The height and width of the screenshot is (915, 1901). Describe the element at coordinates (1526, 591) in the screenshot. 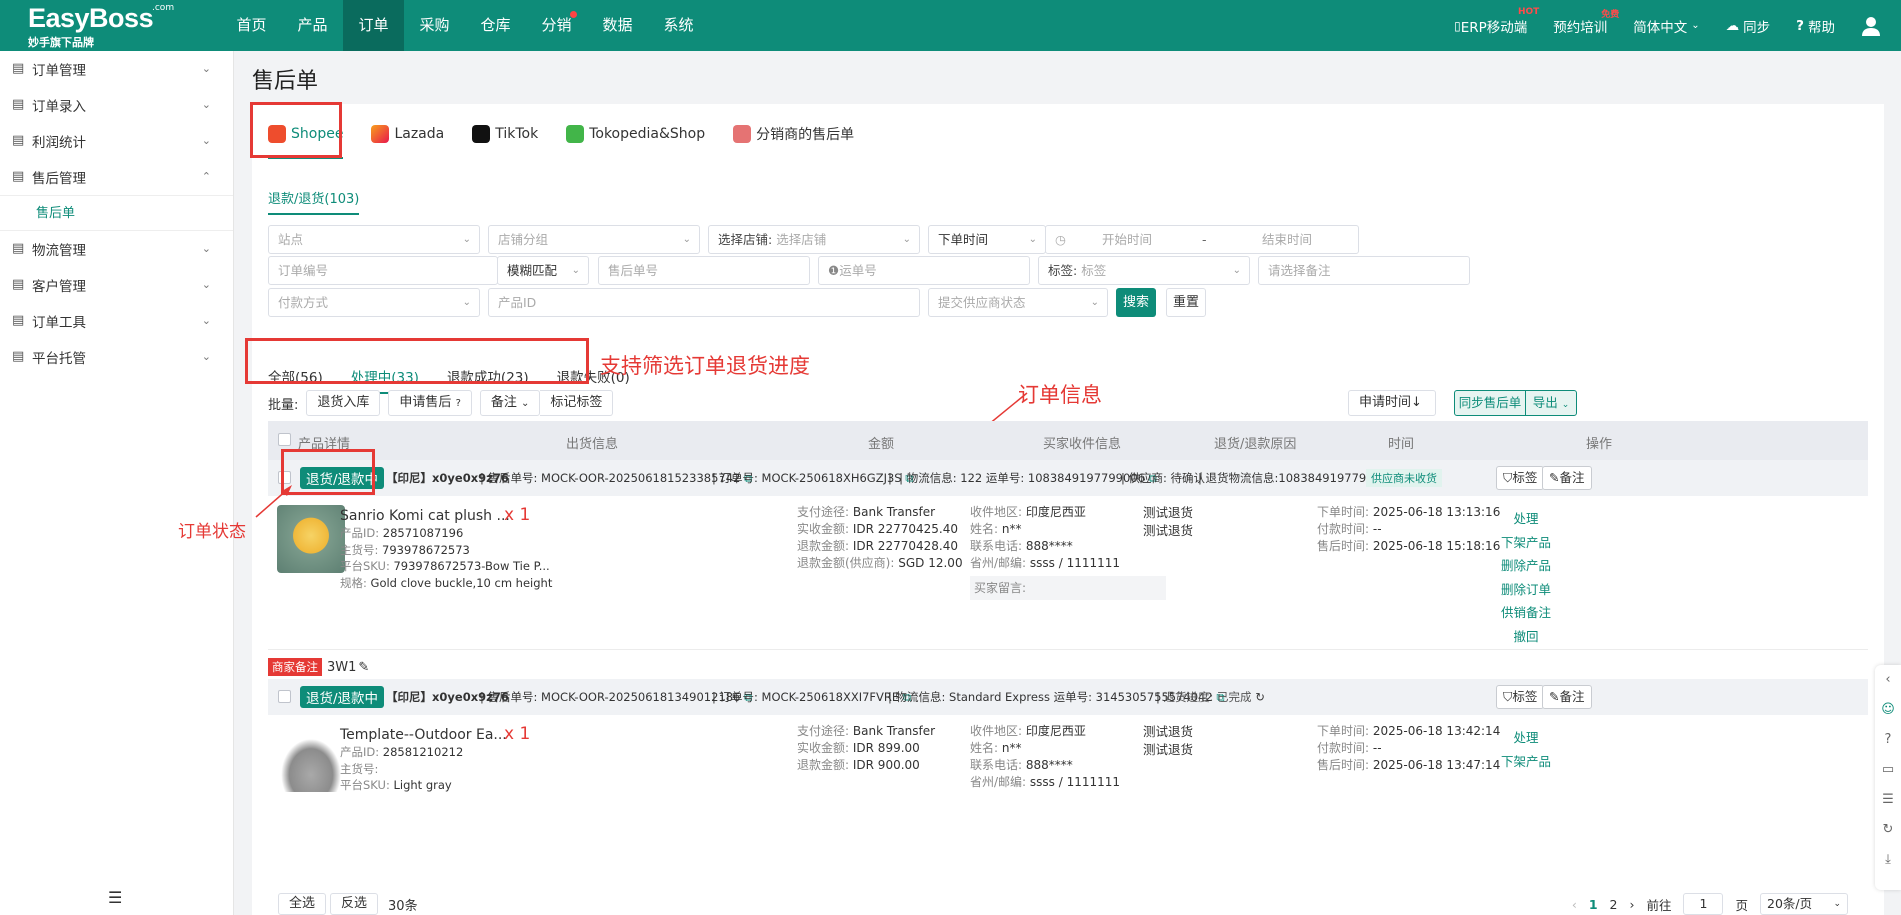

I see `action-delete-order: 删除订单` at that location.